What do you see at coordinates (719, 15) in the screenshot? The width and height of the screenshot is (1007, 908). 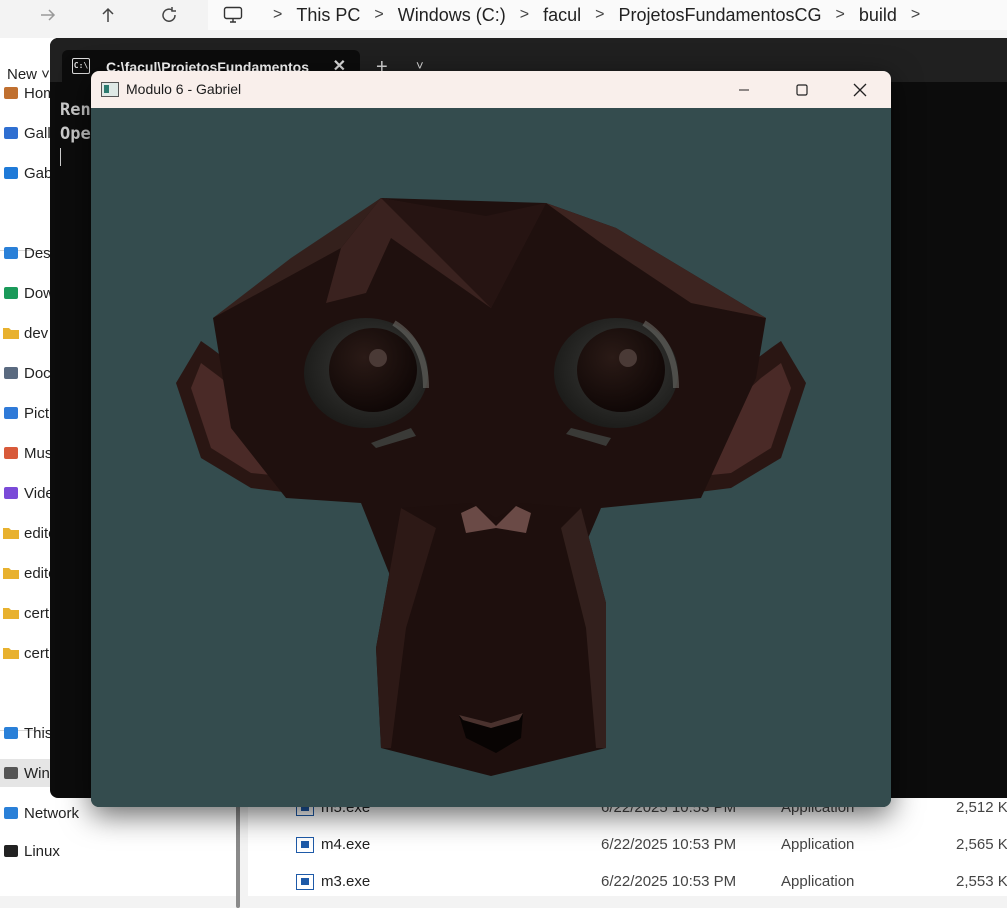 I see `breadcrumb-projetos: ProjetosFundamentosCG` at bounding box center [719, 15].